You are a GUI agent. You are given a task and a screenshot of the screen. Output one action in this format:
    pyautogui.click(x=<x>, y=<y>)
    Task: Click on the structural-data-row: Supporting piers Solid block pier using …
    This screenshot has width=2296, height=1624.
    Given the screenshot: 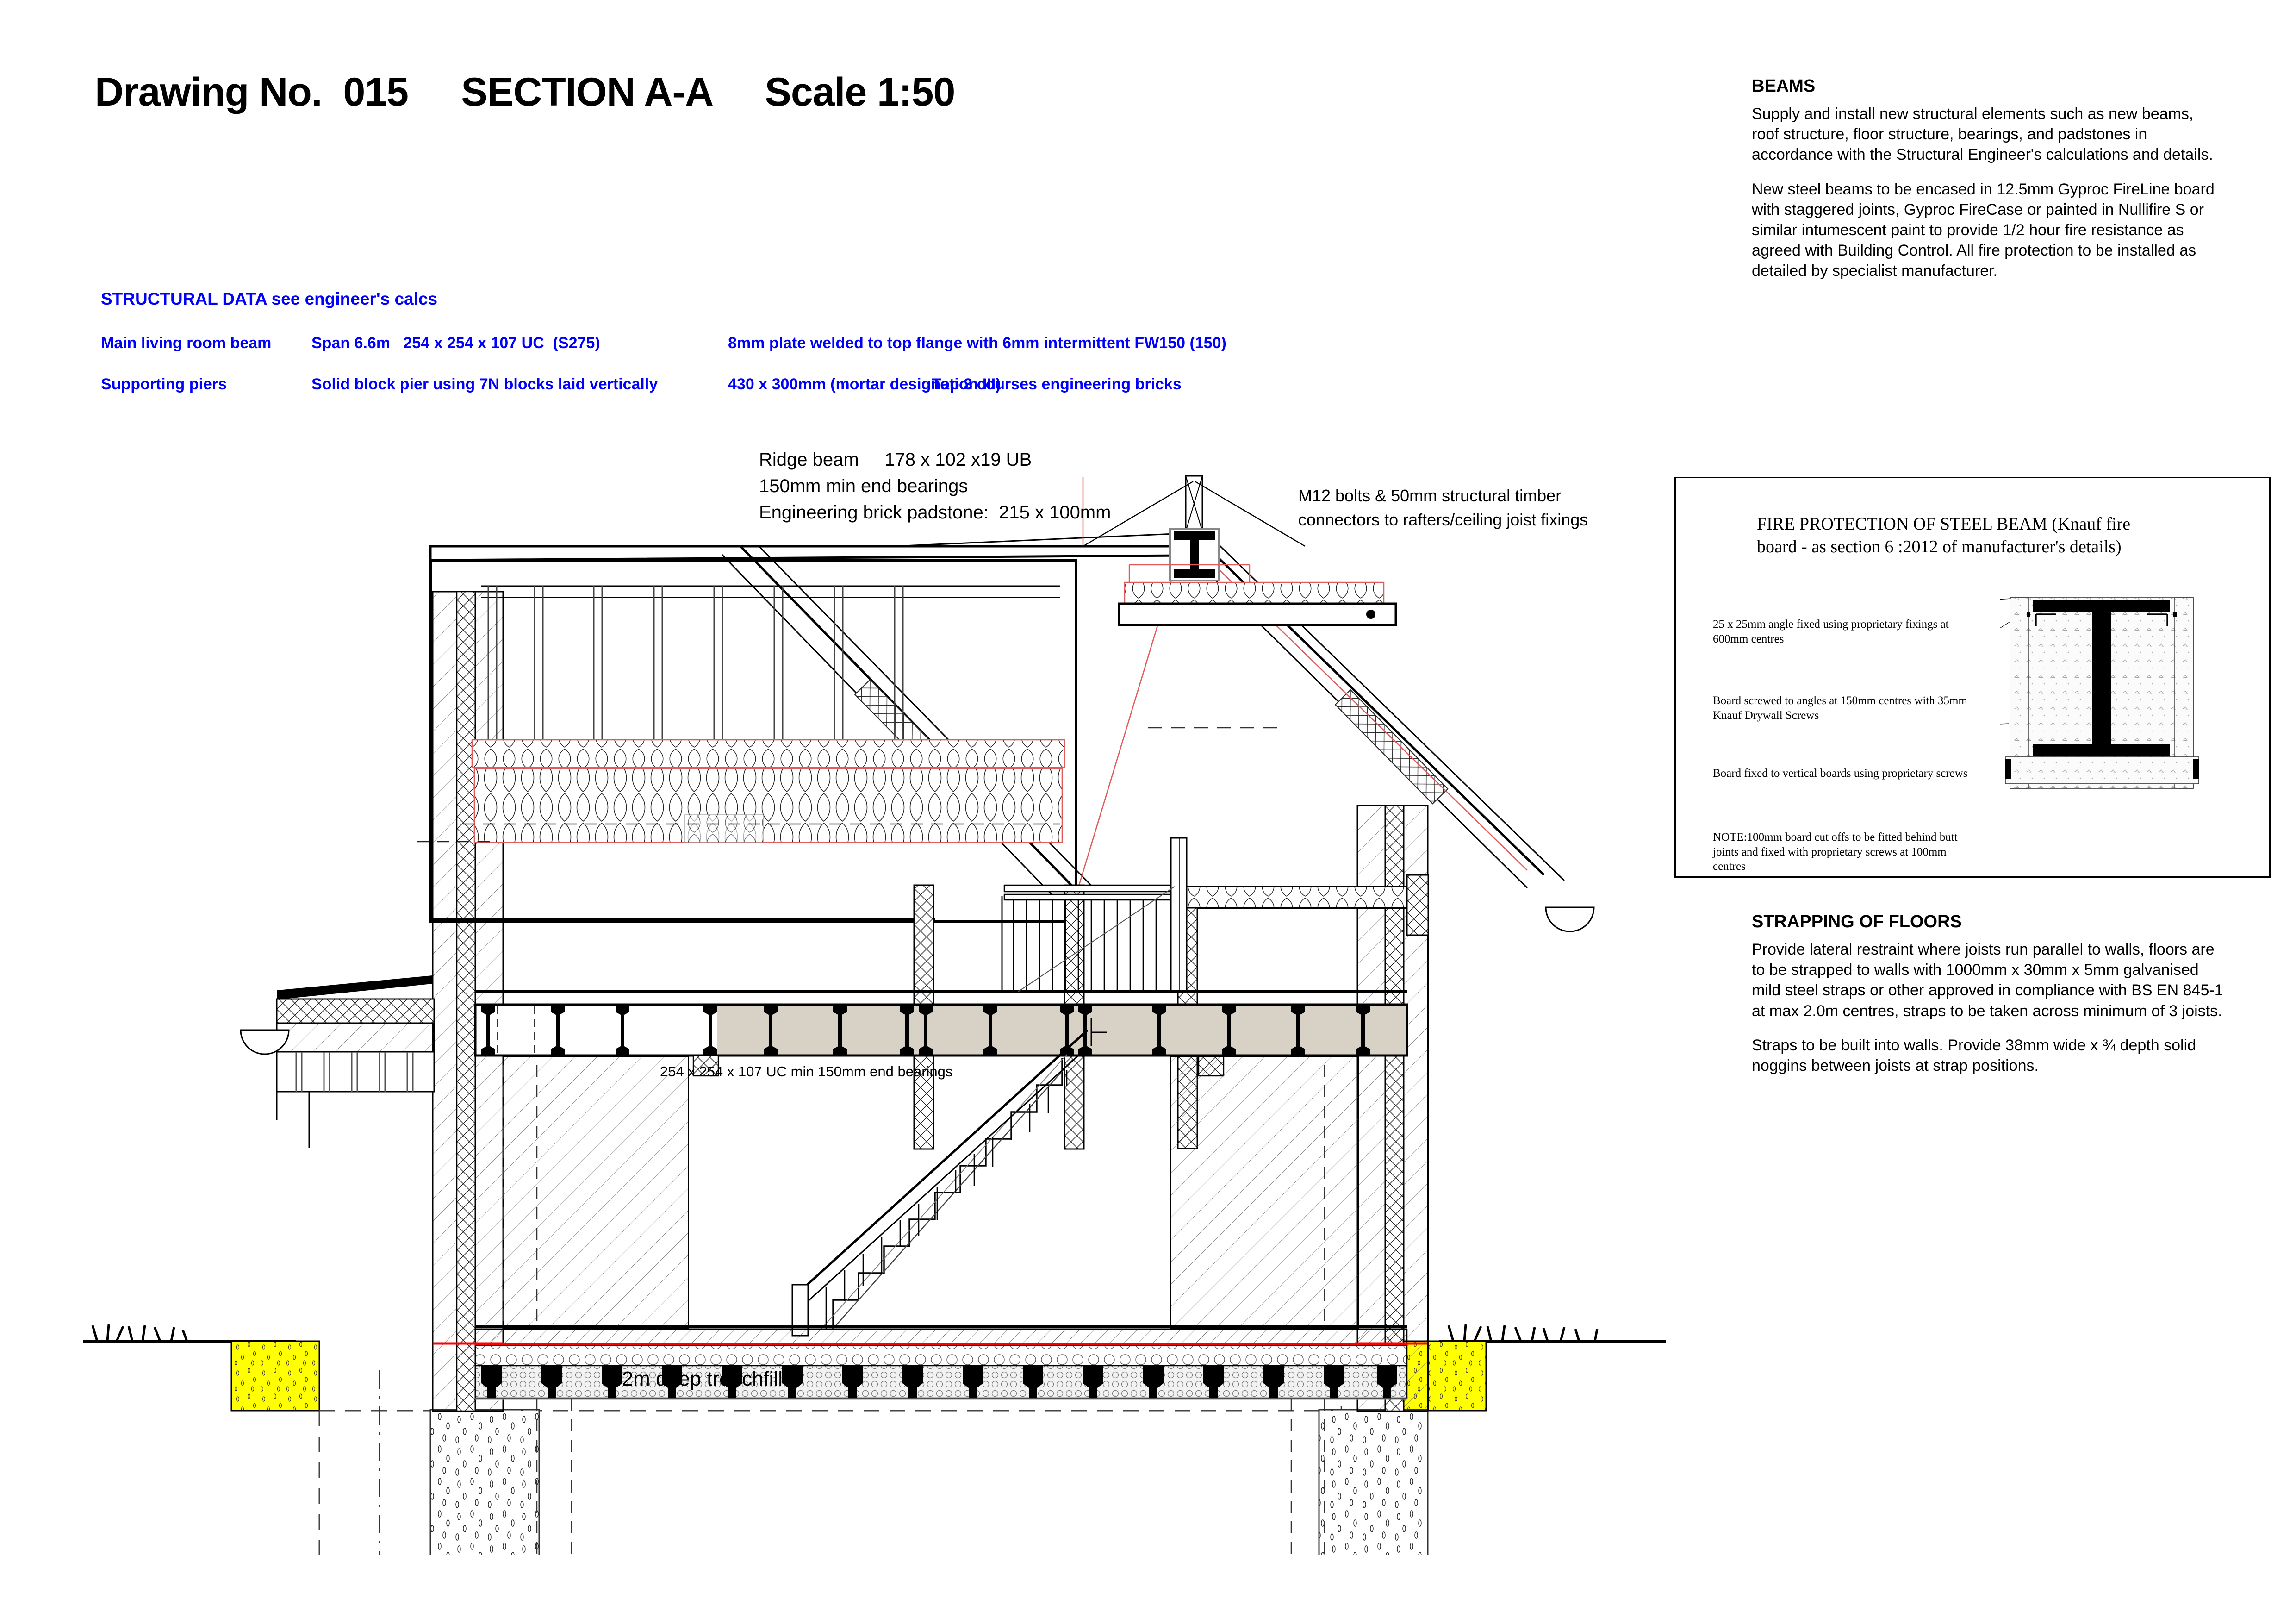 What is the action you would take?
    pyautogui.click(x=663, y=384)
    